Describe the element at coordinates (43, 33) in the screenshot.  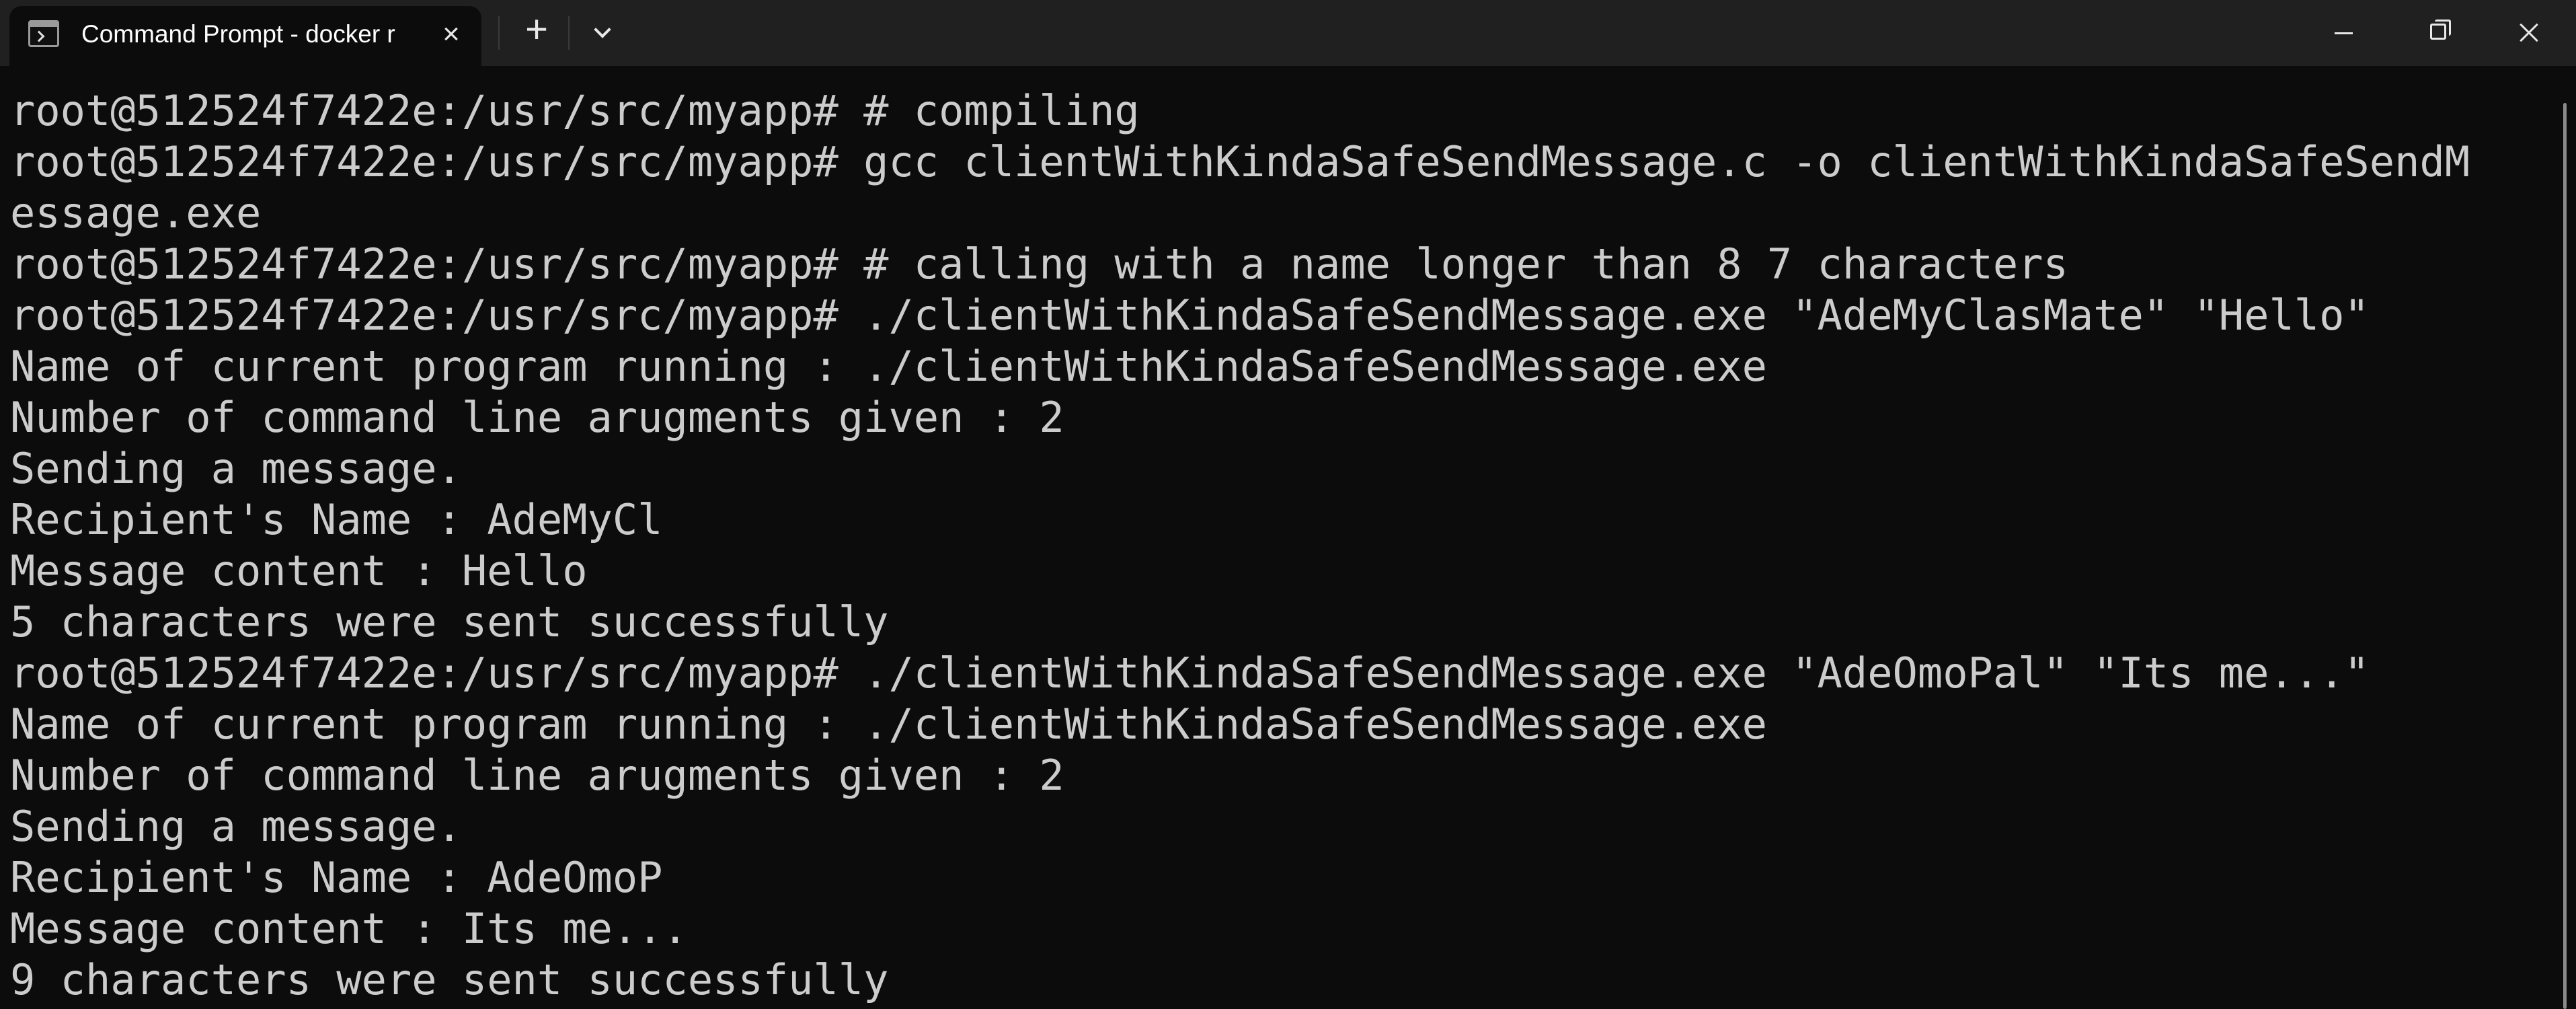
I see `terminal-icon` at that location.